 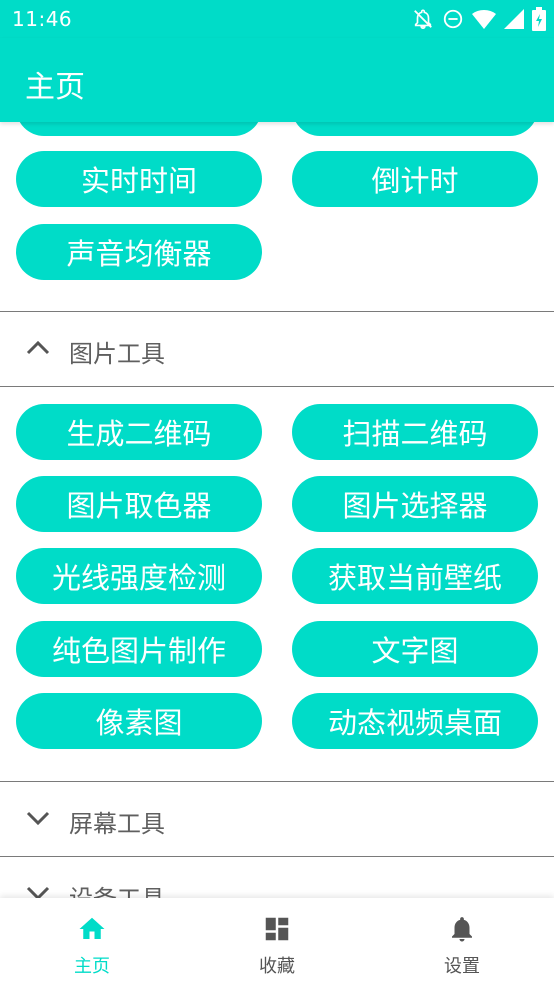 I want to click on app-bar: 主页, so click(x=277, y=80).